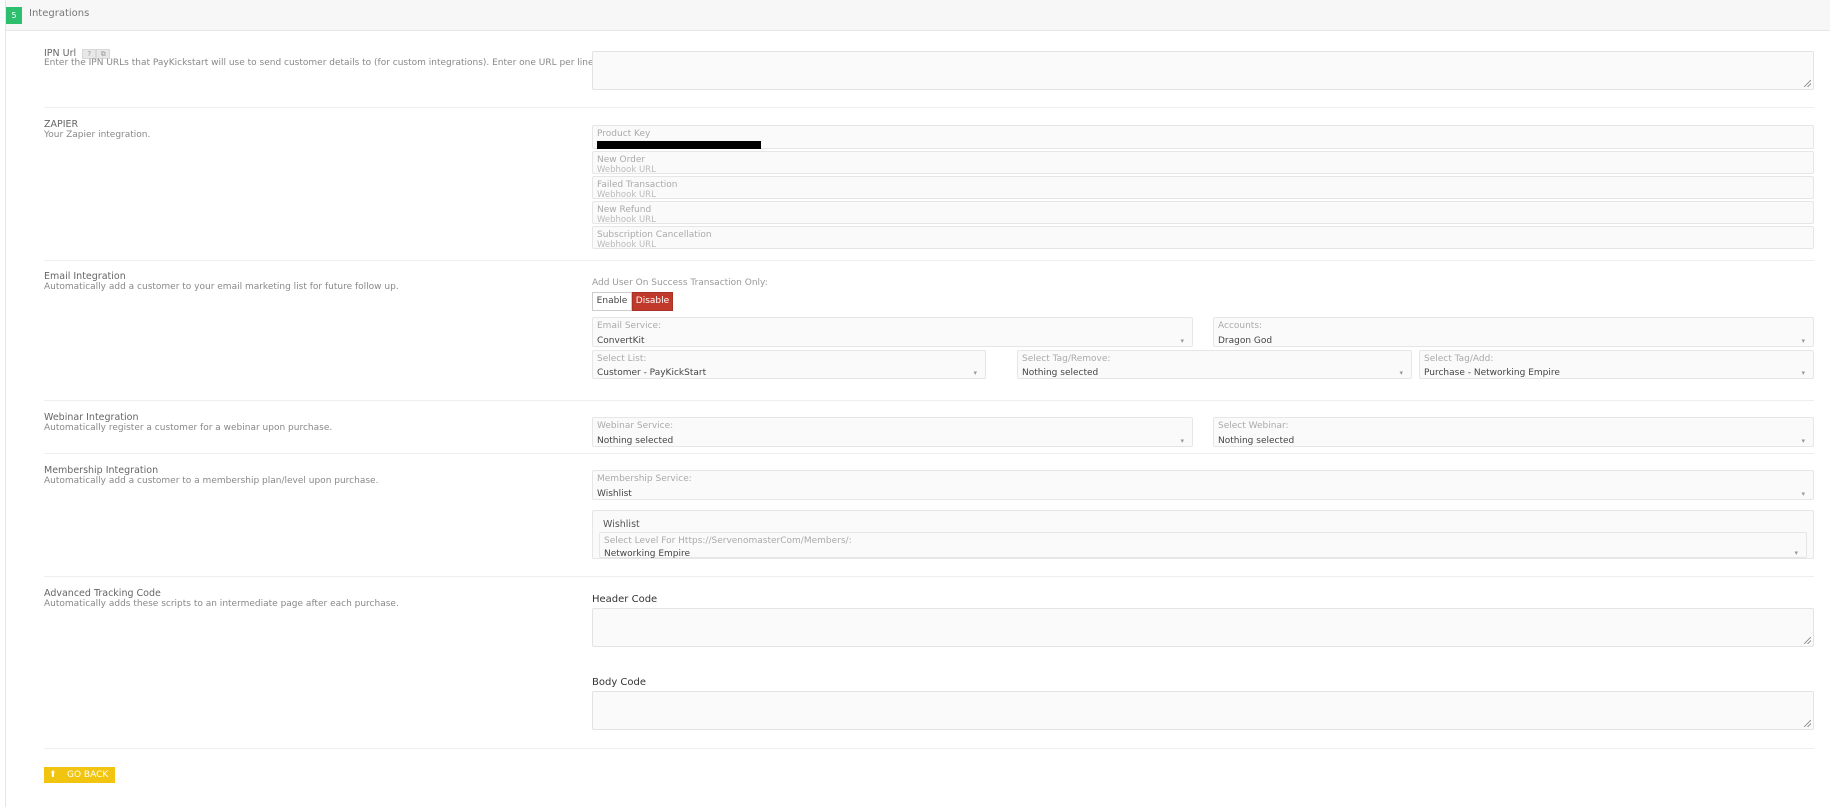 The width and height of the screenshot is (1830, 807). What do you see at coordinates (1203, 188) in the screenshot?
I see `zapier-failed-transaction-field: Failed Transaction Webhook URL` at bounding box center [1203, 188].